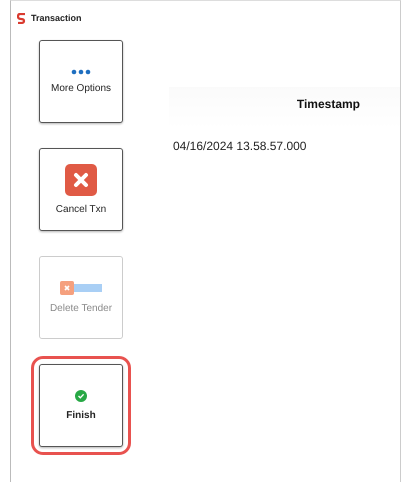 The image size is (405, 498). I want to click on check-icon, so click(81, 396).